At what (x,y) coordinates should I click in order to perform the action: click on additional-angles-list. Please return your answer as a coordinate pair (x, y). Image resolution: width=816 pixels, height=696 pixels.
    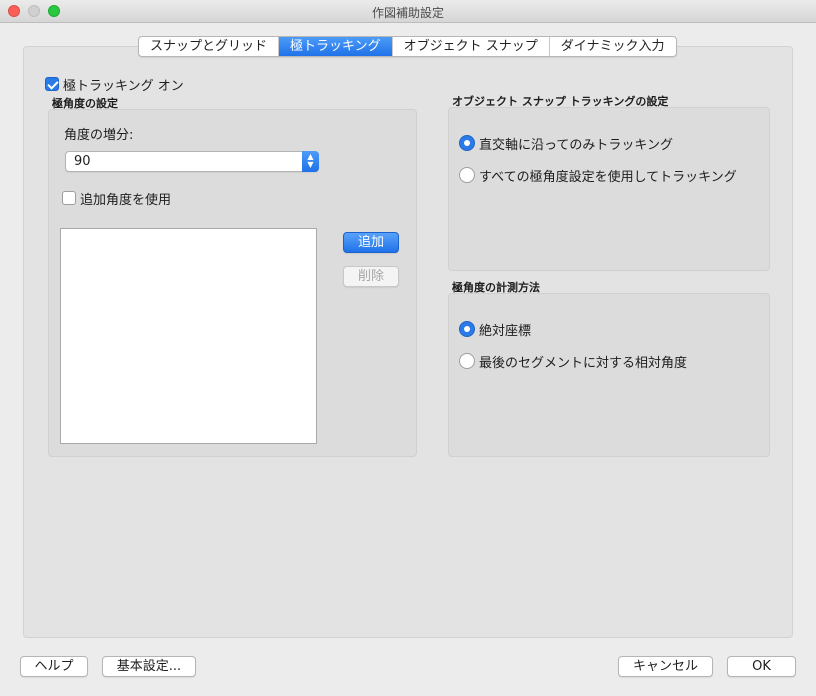
    Looking at the image, I should click on (188, 336).